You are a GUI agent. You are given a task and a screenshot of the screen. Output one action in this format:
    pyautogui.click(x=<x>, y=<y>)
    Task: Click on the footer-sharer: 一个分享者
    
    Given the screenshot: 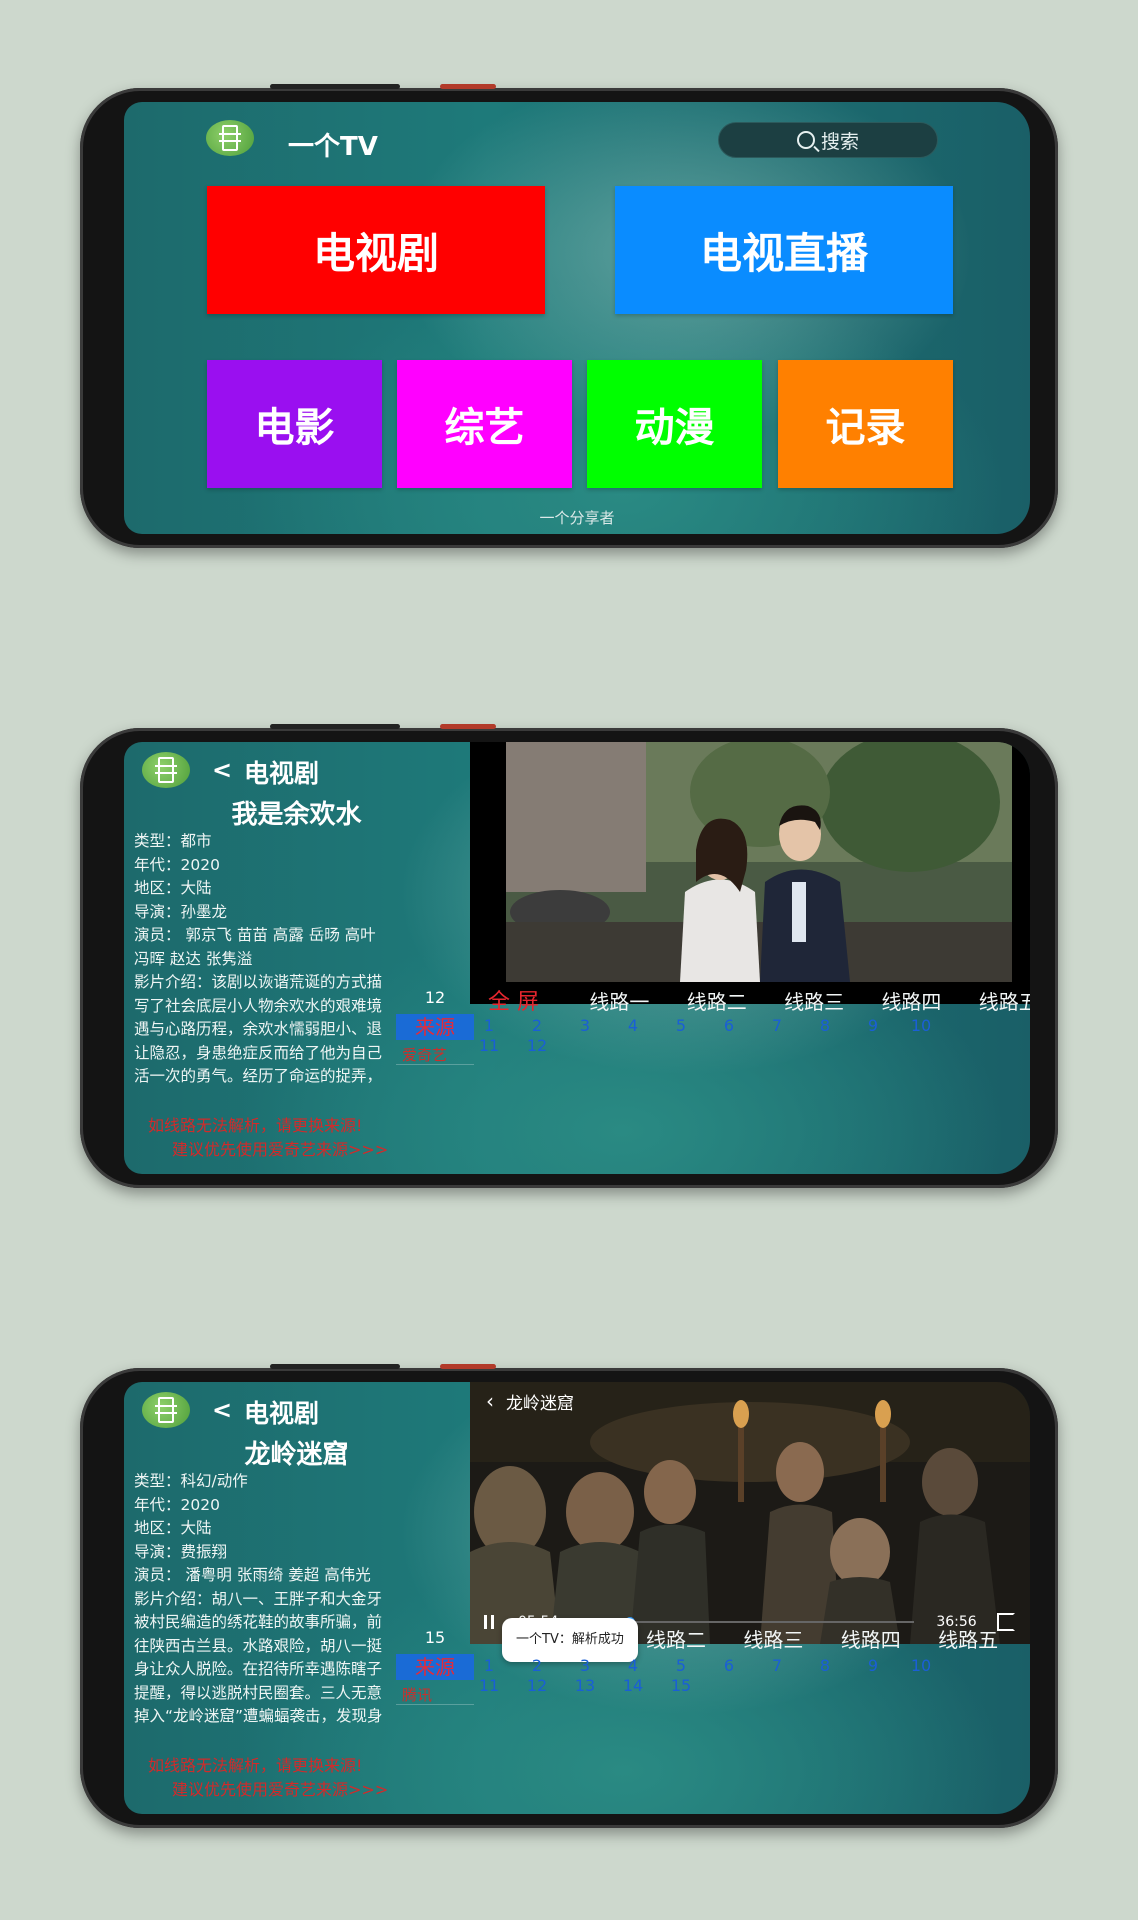 What is the action you would take?
    pyautogui.click(x=577, y=518)
    